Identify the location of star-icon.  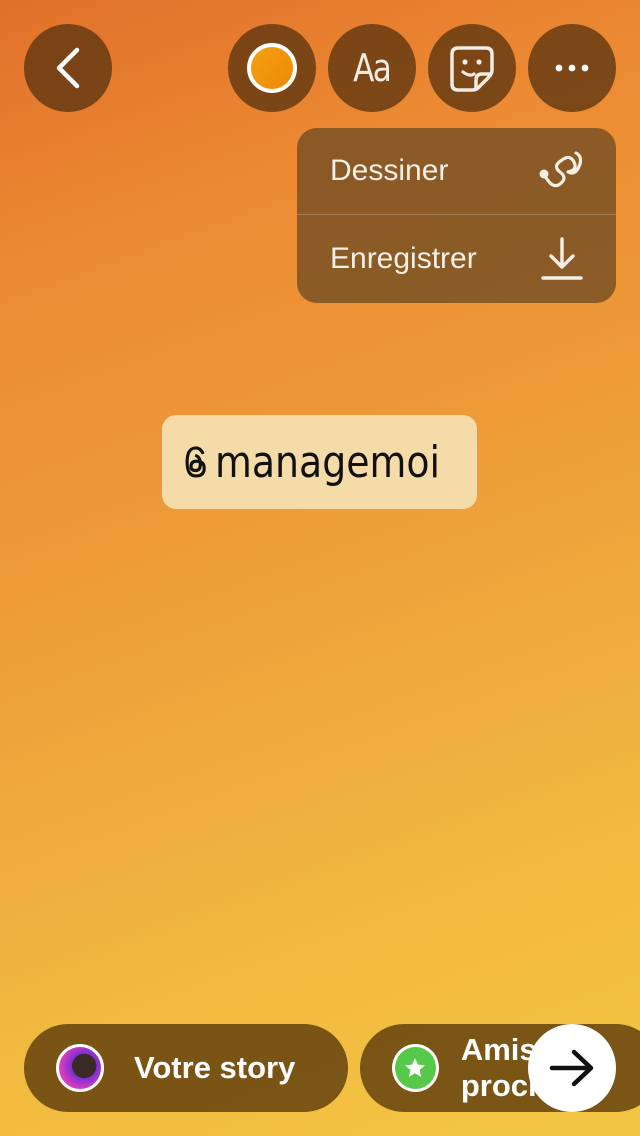
(415, 1068).